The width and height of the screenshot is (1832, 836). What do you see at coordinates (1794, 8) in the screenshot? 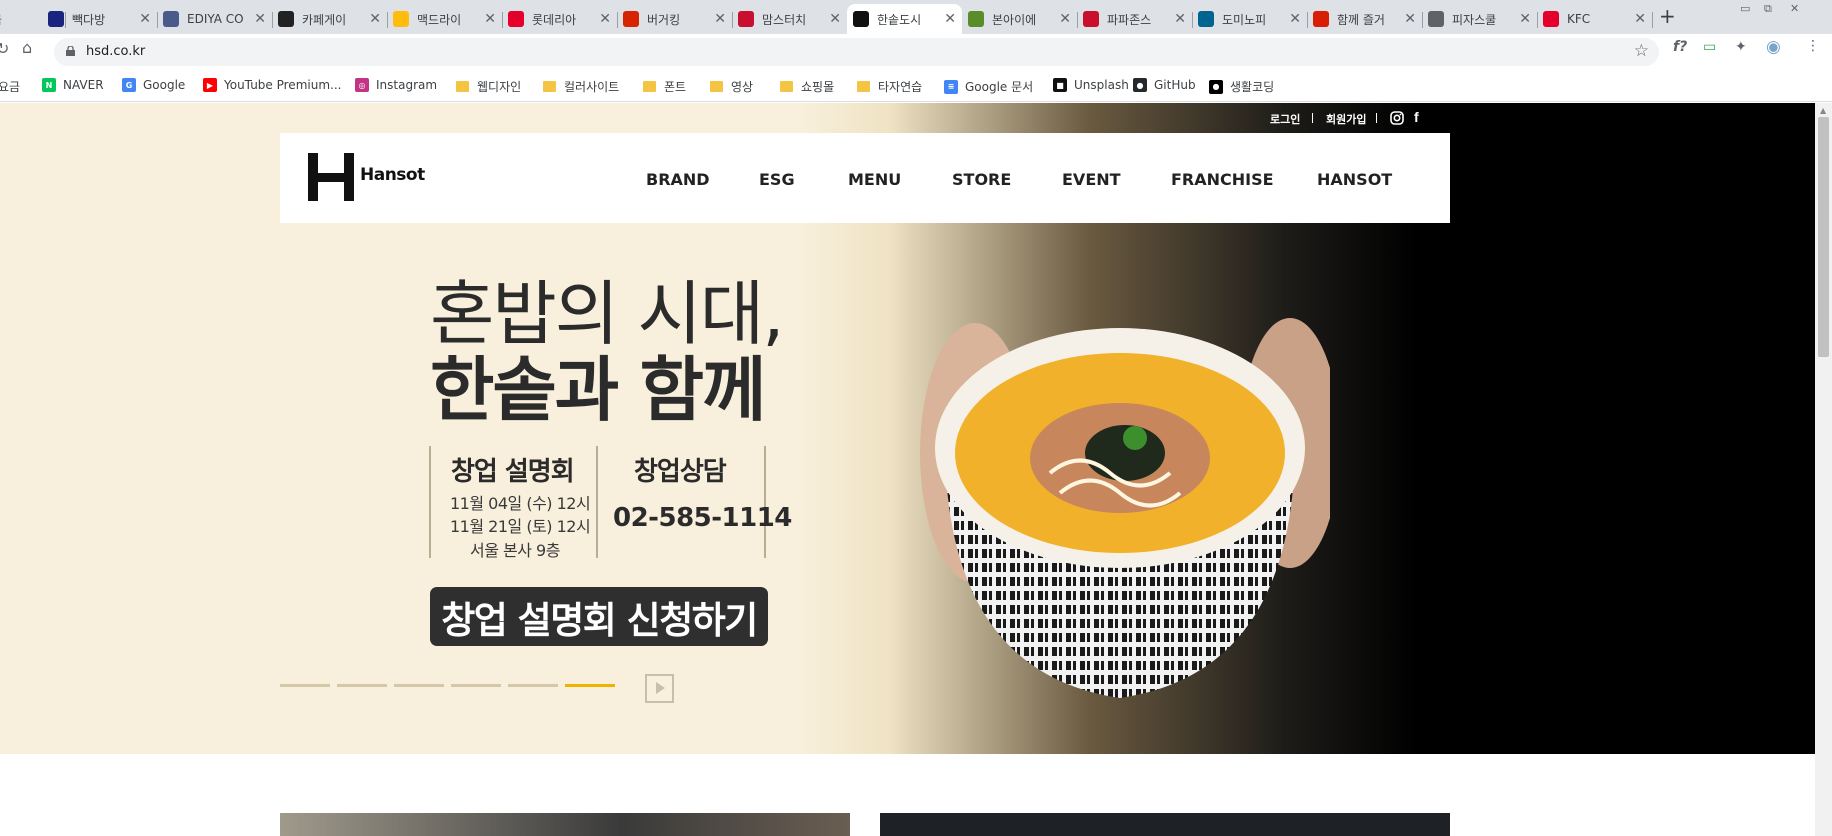
I see `close-window-icon: ✕` at bounding box center [1794, 8].